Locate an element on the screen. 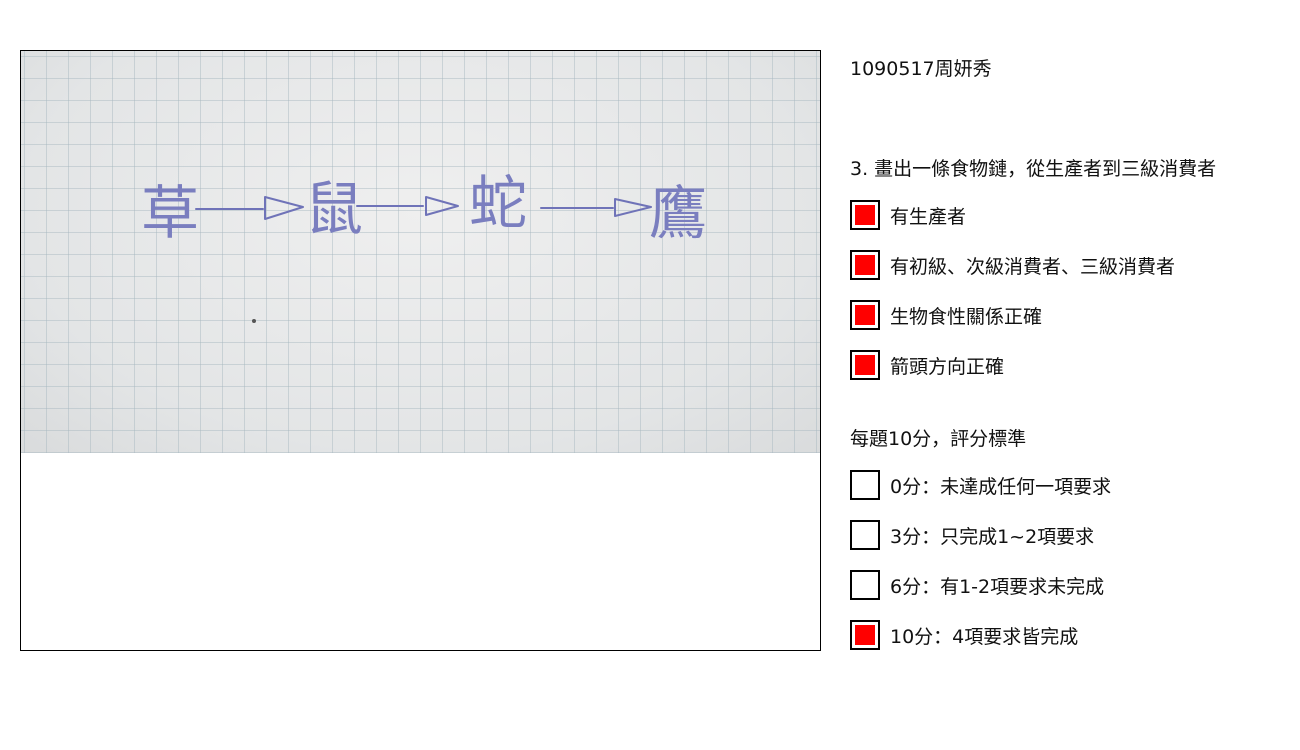  handwriting-drawing: 草 鼠 蛇 鷹 is located at coordinates (424, 246).